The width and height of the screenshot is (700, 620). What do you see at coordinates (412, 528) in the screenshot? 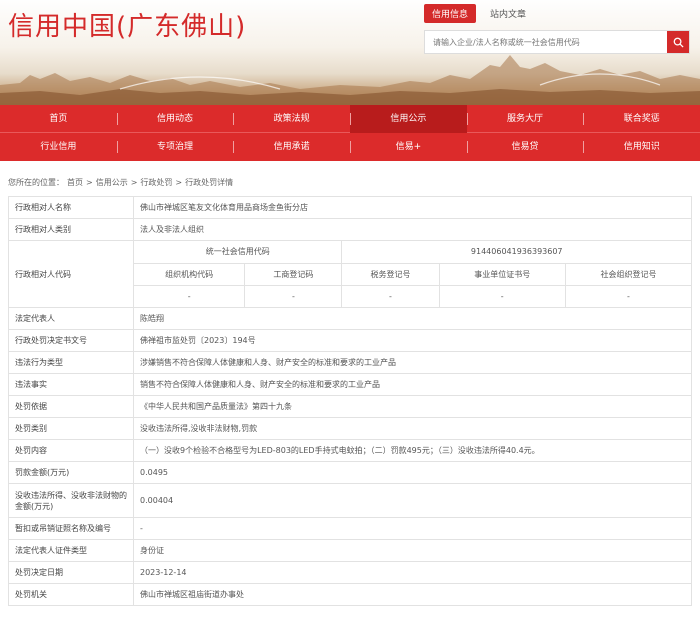
I see `row-value: -` at bounding box center [412, 528].